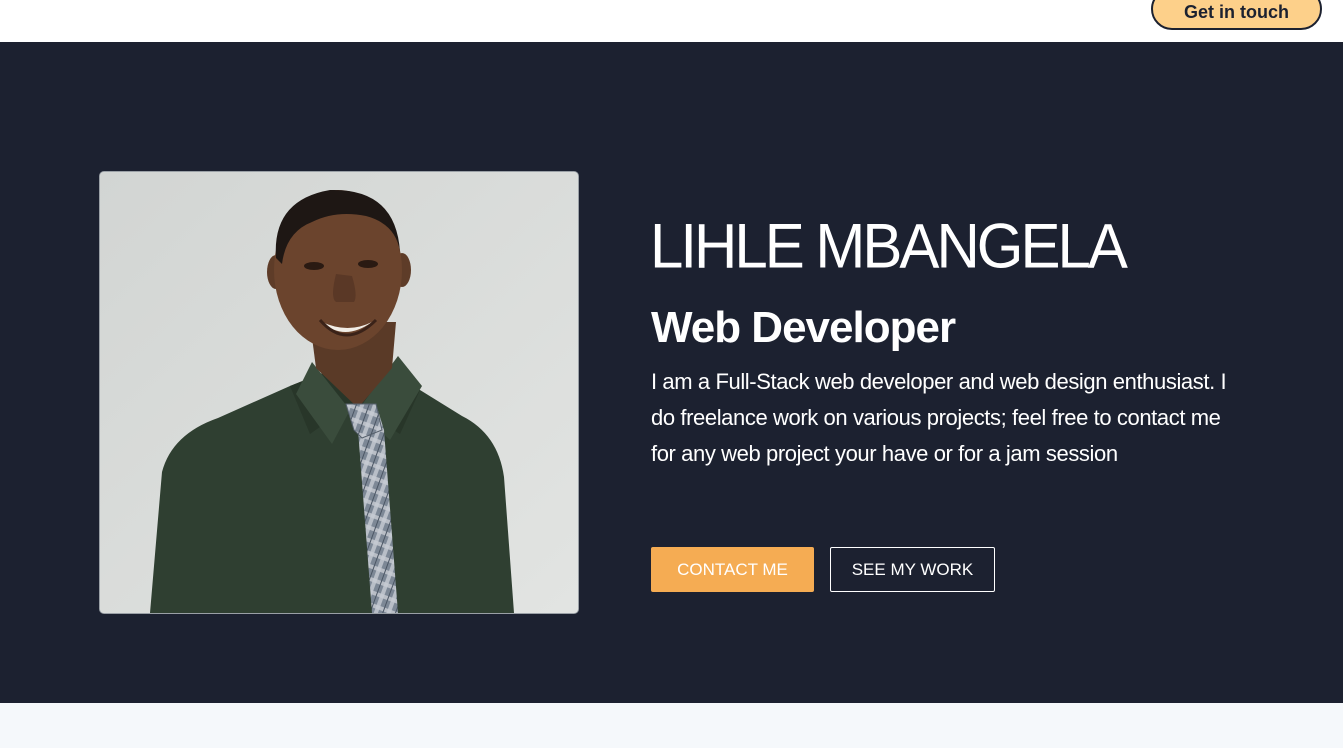 This screenshot has width=1343, height=748. I want to click on next-section, so click(671, 725).